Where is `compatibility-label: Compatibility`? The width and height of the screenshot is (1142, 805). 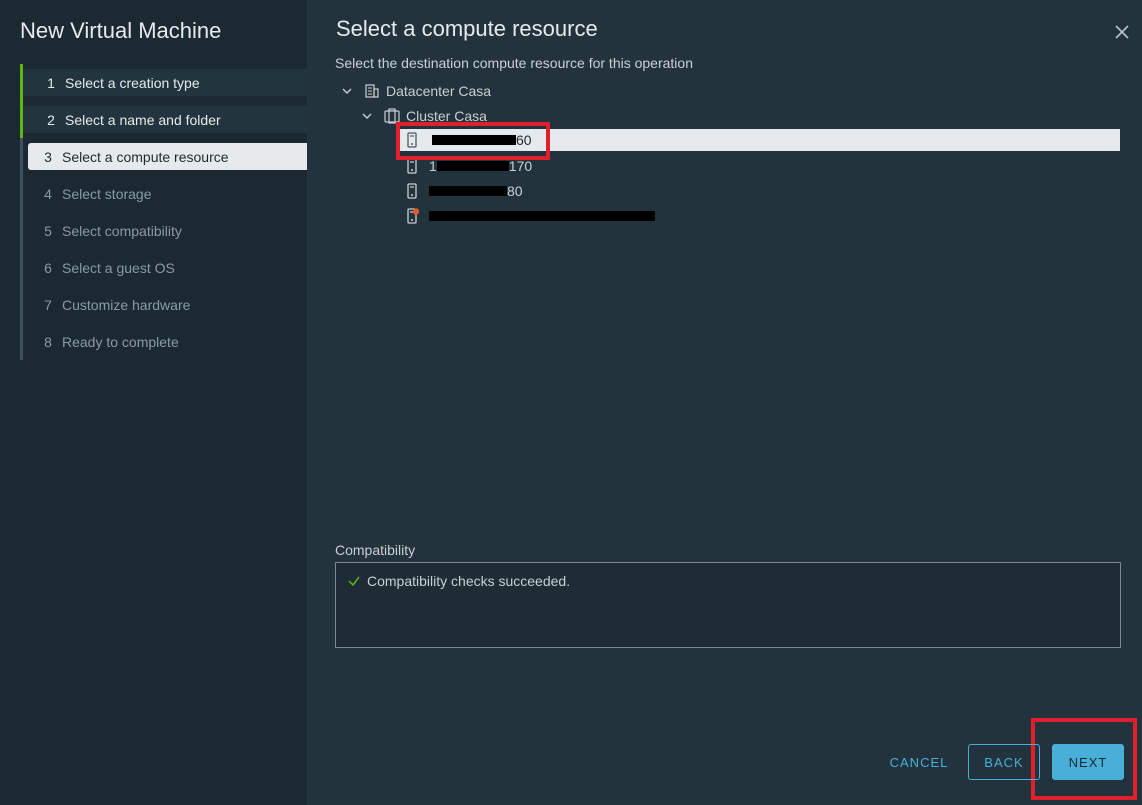
compatibility-label: Compatibility is located at coordinates (375, 550).